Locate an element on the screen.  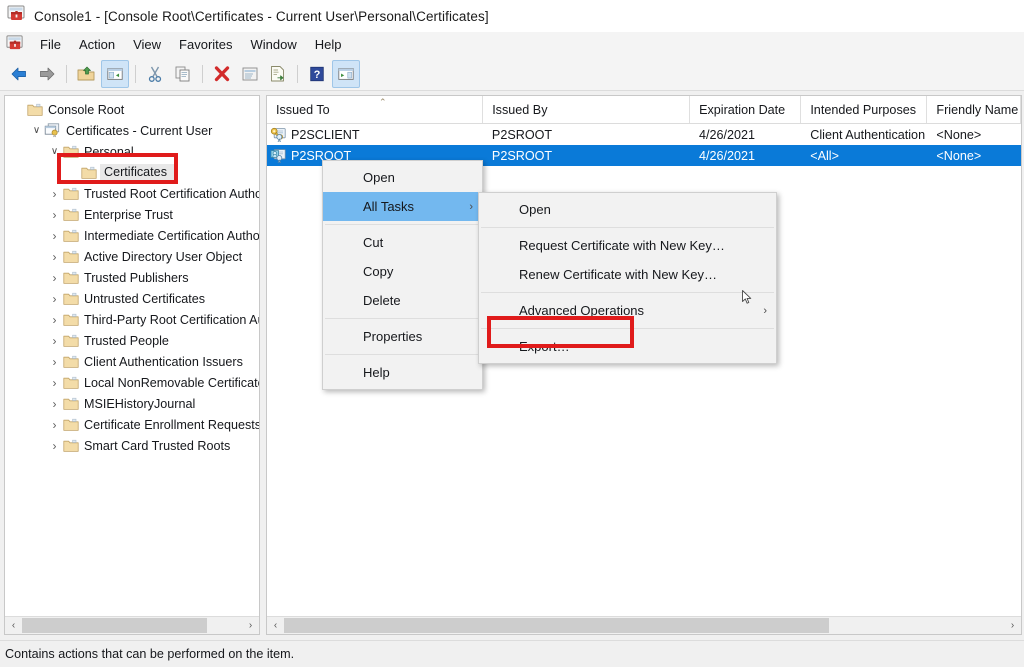
up-folder-icon is located at coordinates (86, 74).